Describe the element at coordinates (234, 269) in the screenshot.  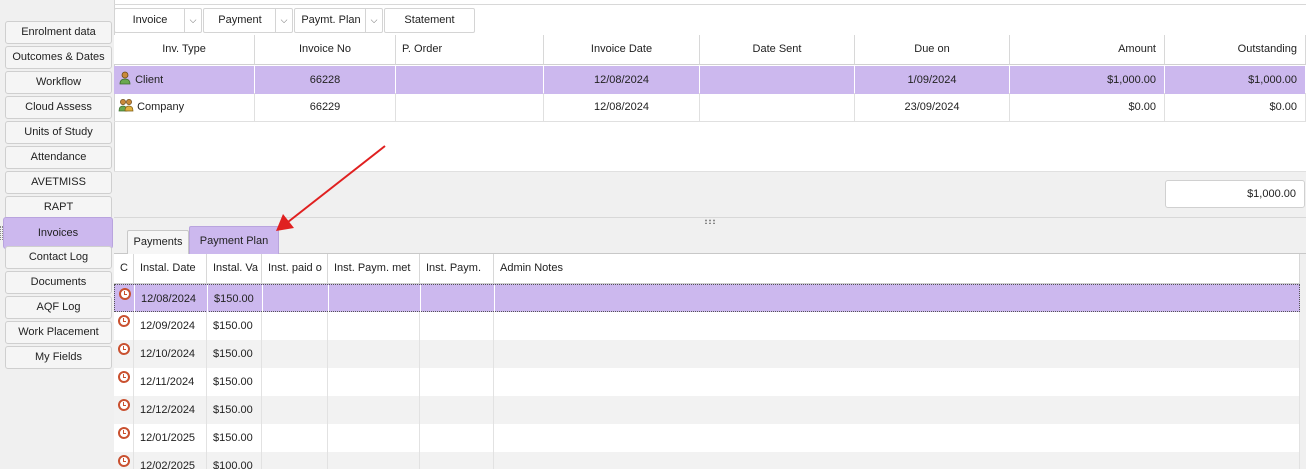
I see `column-header-instal-value: Instal. Va` at that location.